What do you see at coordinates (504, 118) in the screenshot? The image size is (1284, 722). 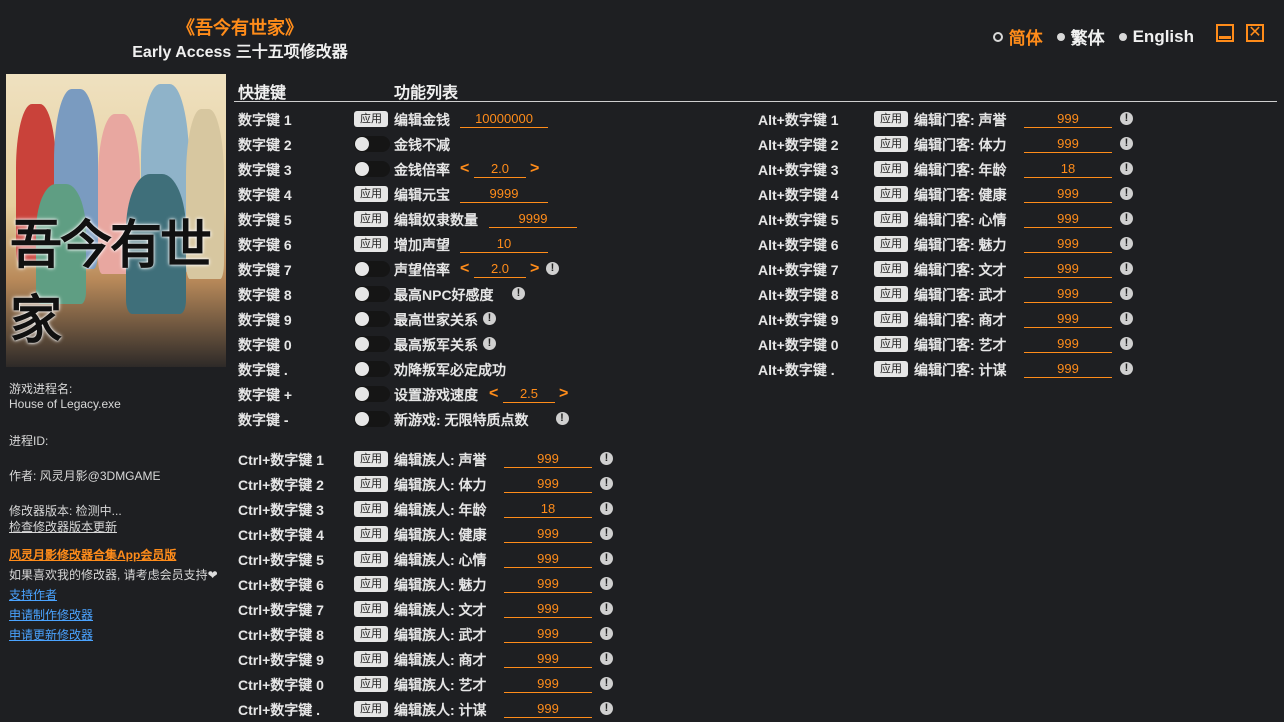 I see `value-input: 10000000` at bounding box center [504, 118].